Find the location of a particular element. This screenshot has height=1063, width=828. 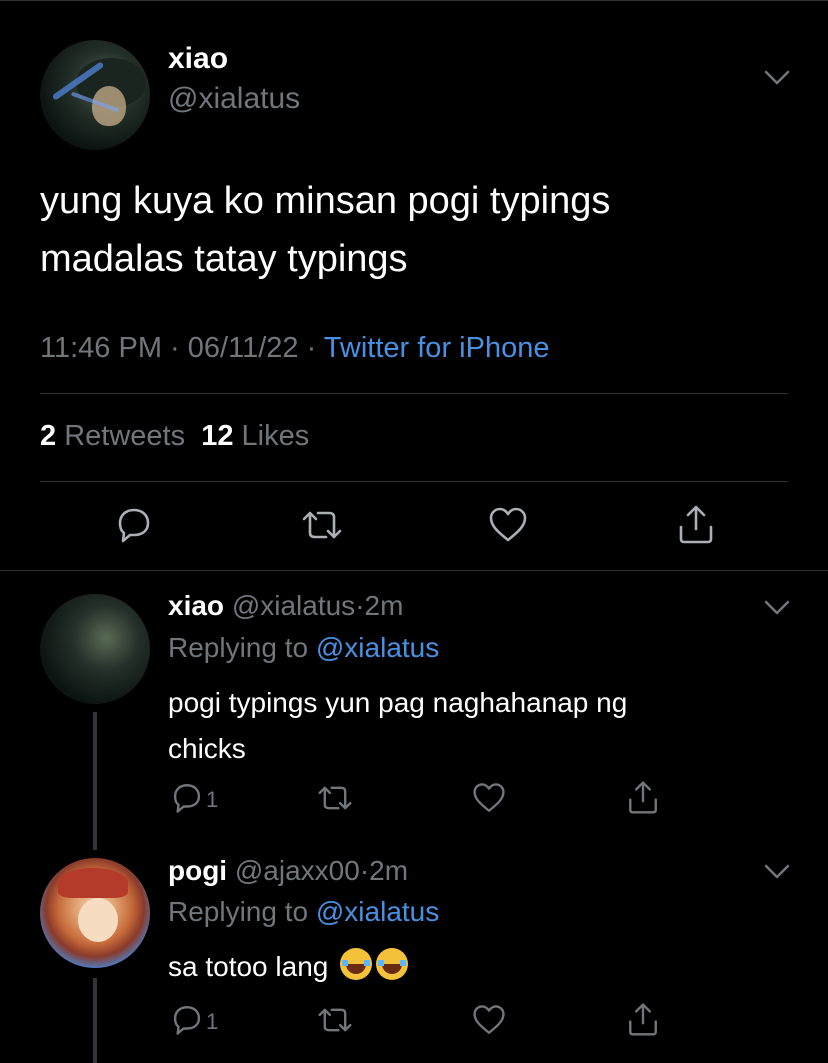

tweet-time: 11:46 PM is located at coordinates (101, 348).